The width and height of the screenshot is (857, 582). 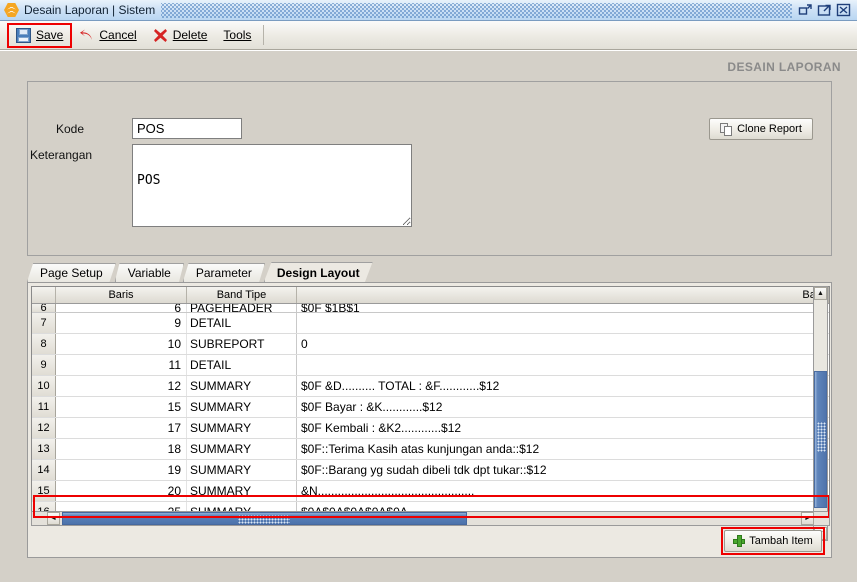 I want to click on row-number-cell: 6, so click(x=44, y=308).